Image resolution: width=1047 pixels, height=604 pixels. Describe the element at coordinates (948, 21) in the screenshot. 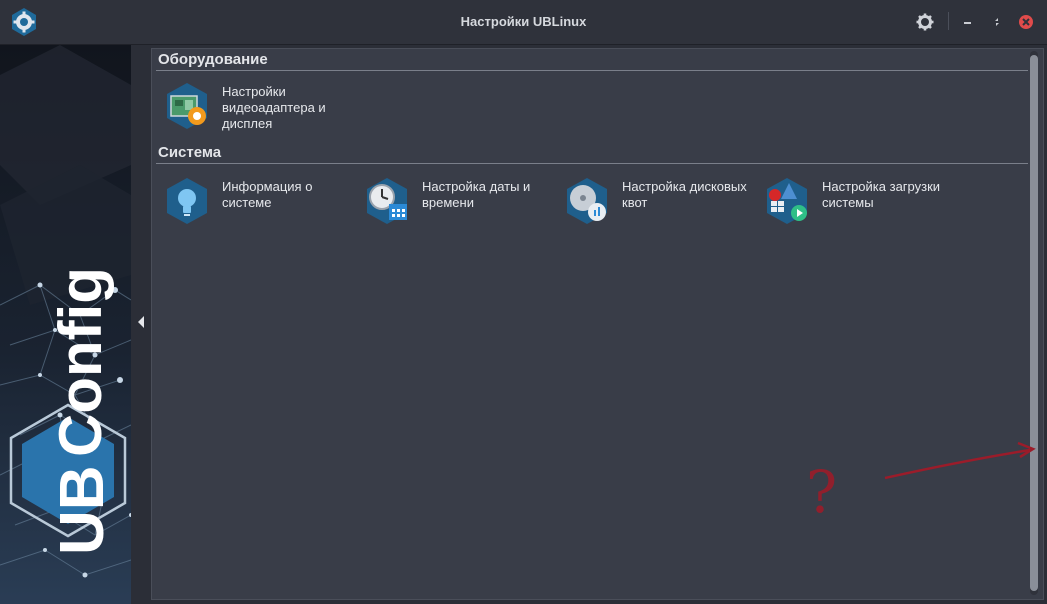

I see `titlebar-separator` at that location.